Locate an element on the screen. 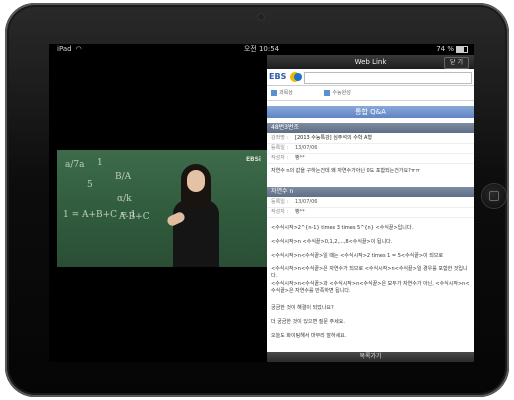 This screenshot has height=400, width=514. chalk-text: α/k is located at coordinates (124, 199).